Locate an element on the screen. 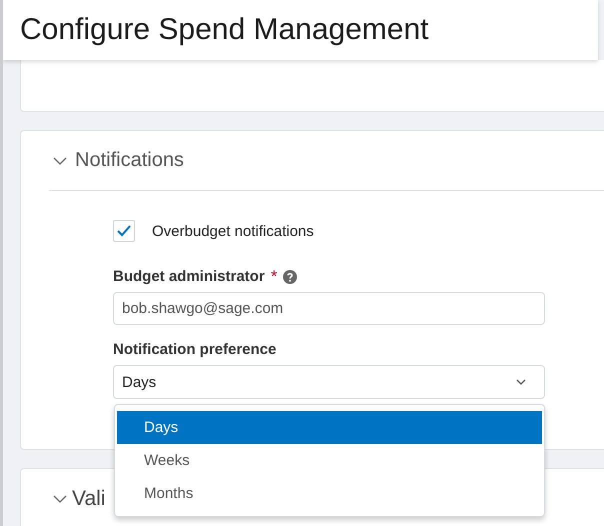 This screenshot has width=604, height=526. checkbox-label: Overbudget notifications is located at coordinates (233, 231).